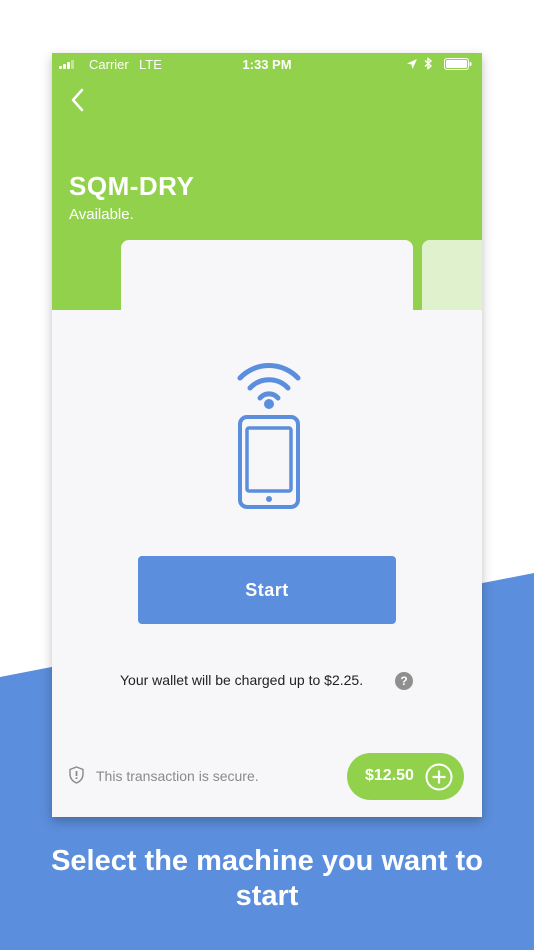 The image size is (534, 950). What do you see at coordinates (76, 775) in the screenshot?
I see `shield-icon` at bounding box center [76, 775].